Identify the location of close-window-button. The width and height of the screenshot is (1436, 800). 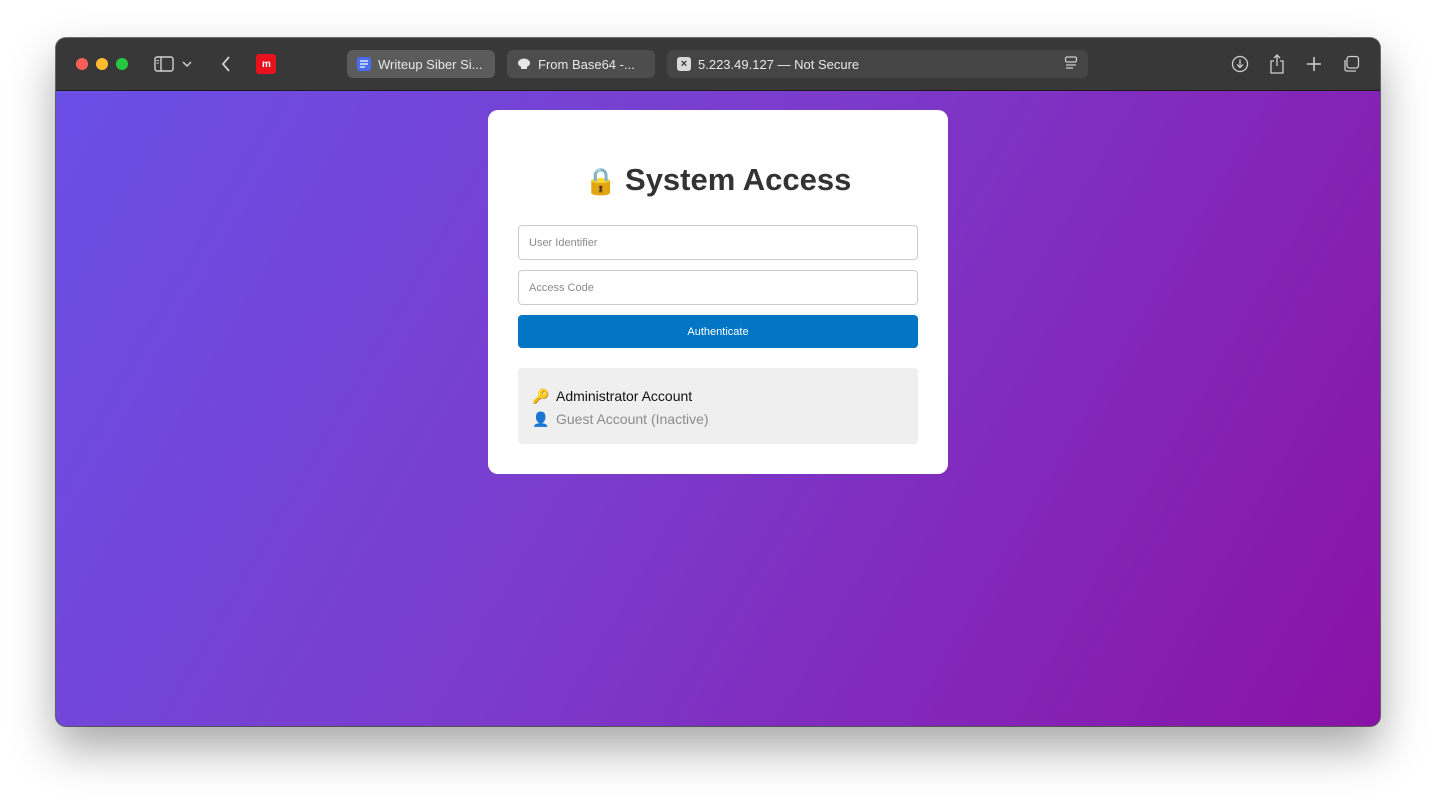
(82, 64).